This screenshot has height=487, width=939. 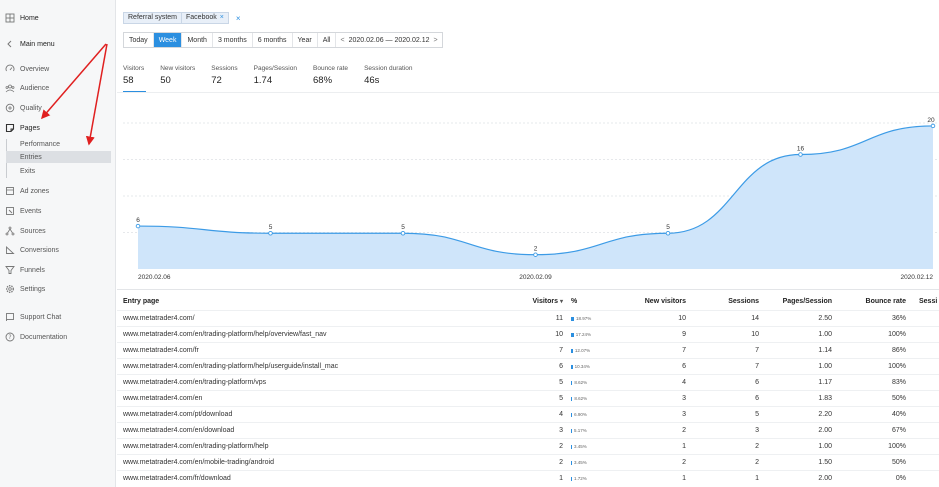 I want to click on metric-value: 72, so click(x=216, y=80).